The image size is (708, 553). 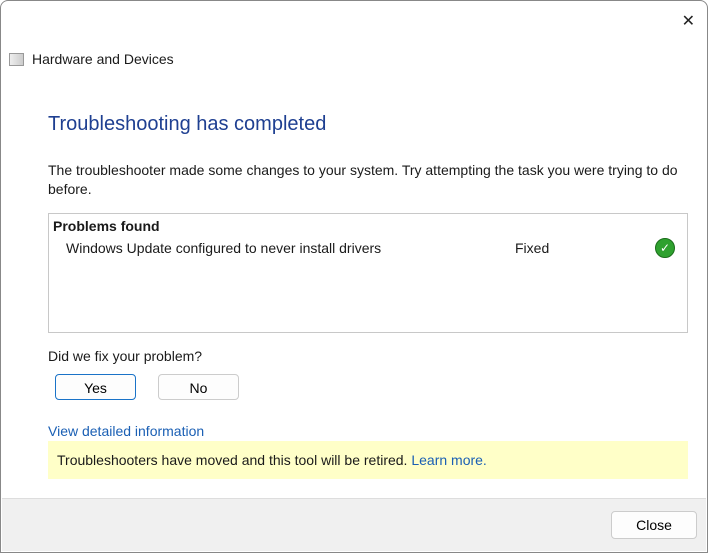 I want to click on check-icon: ✓, so click(x=665, y=248).